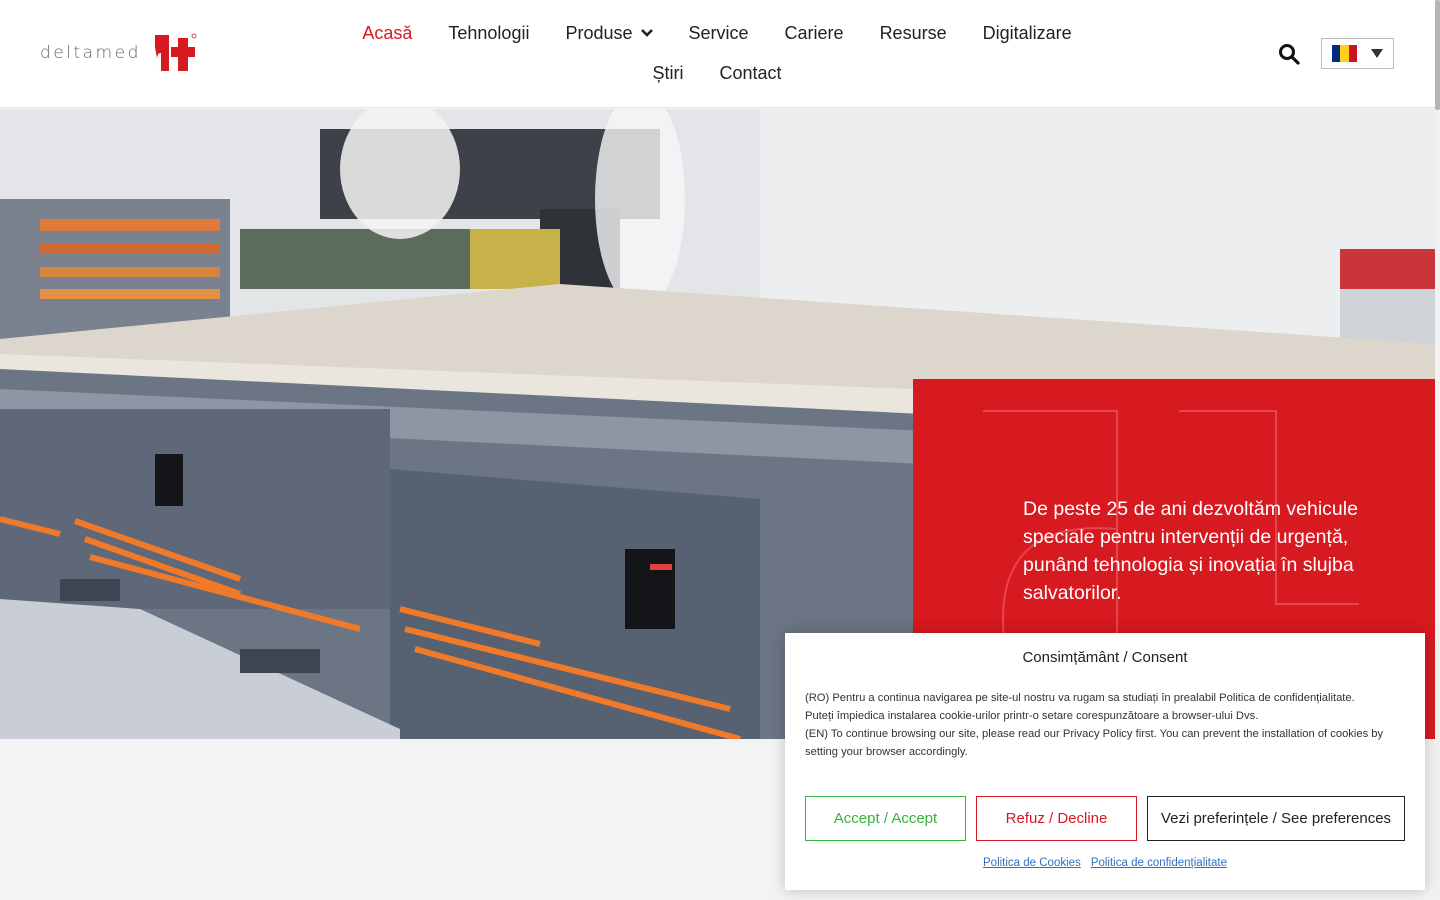 The height and width of the screenshot is (900, 1440). What do you see at coordinates (1344, 53) in the screenshot?
I see `romania-flag-icon` at bounding box center [1344, 53].